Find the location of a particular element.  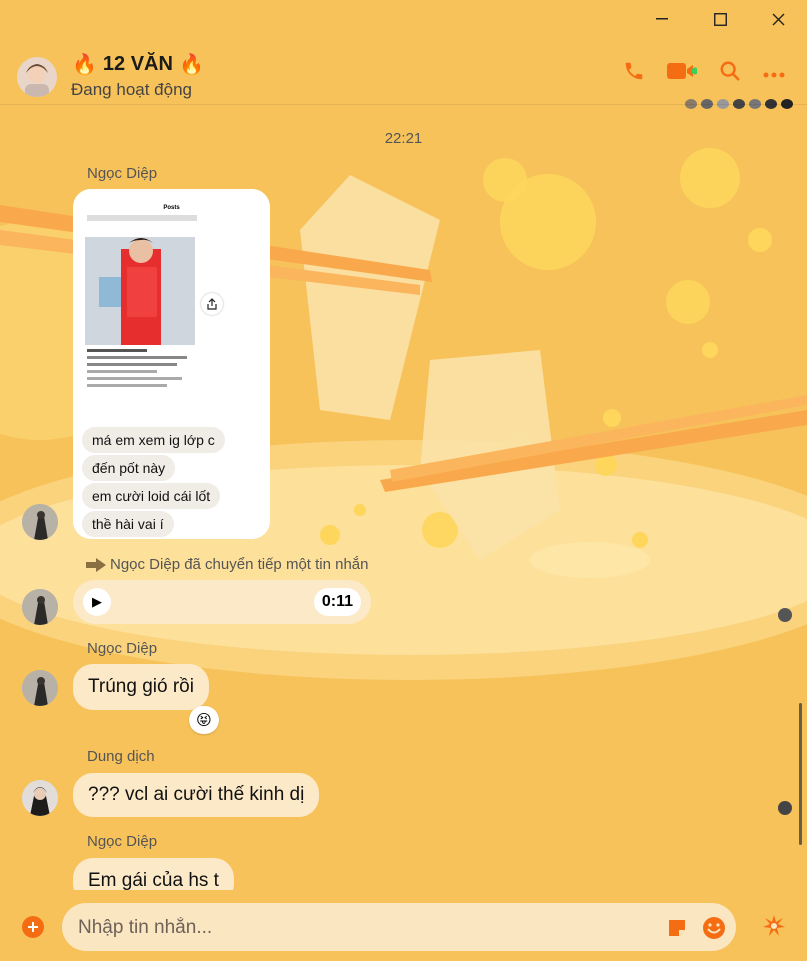

screenshot-photo is located at coordinates (140, 291).